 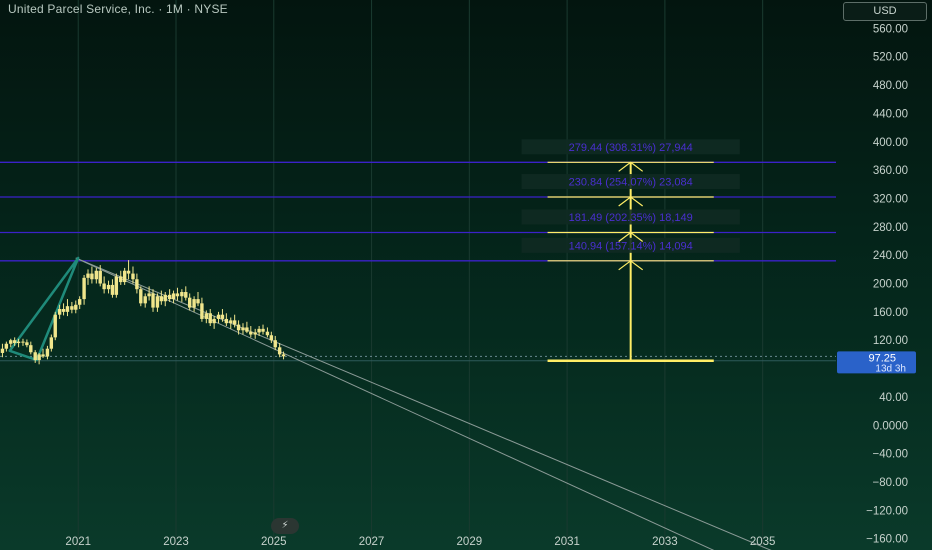 What do you see at coordinates (890, 58) in the screenshot?
I see `y-tick-label: 520.00` at bounding box center [890, 58].